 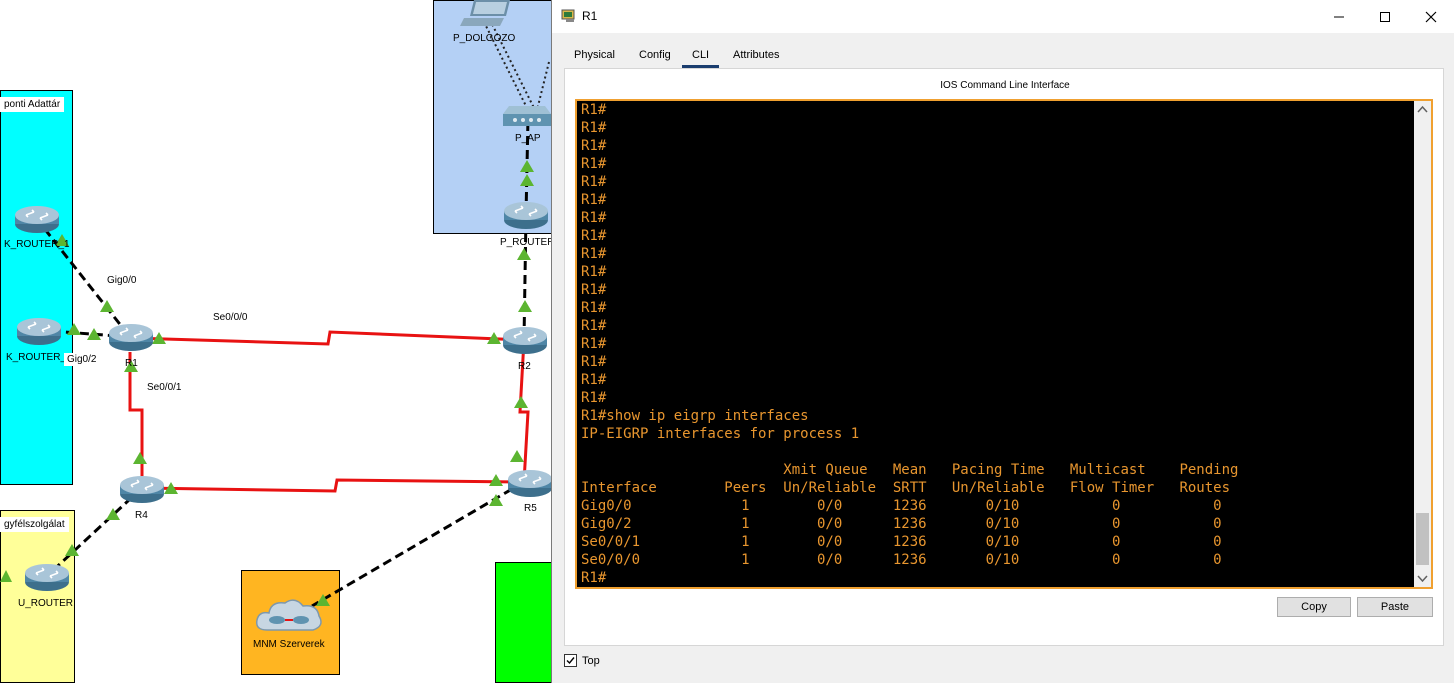 I want to click on device-label-r5: R5, so click(x=530, y=508).